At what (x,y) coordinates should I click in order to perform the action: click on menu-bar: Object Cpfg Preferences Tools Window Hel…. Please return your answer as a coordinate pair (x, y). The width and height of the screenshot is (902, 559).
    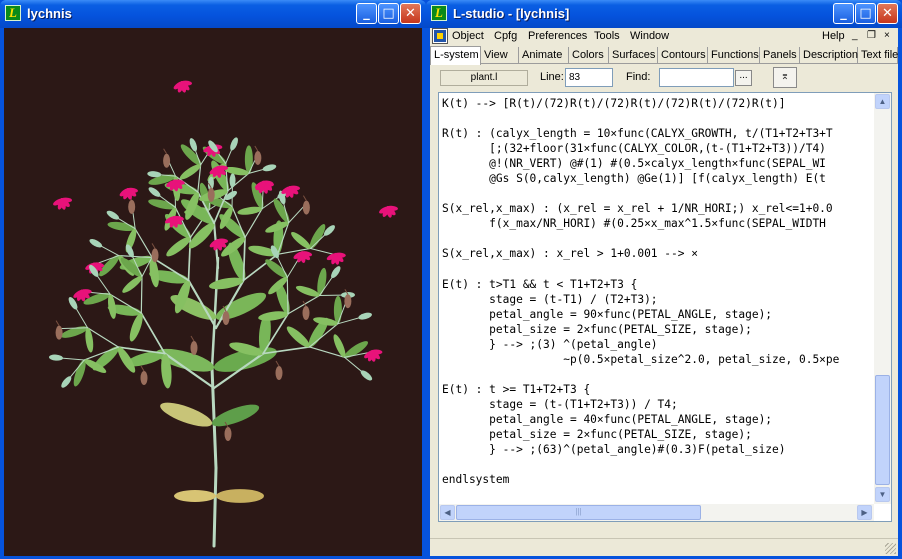
    Looking at the image, I should click on (664, 37).